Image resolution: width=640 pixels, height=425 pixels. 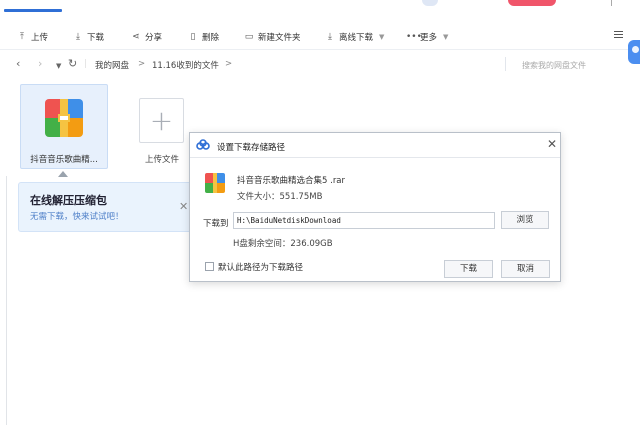 I want to click on dialog-file-size: 文件大小：551.75MB, so click(x=280, y=197).